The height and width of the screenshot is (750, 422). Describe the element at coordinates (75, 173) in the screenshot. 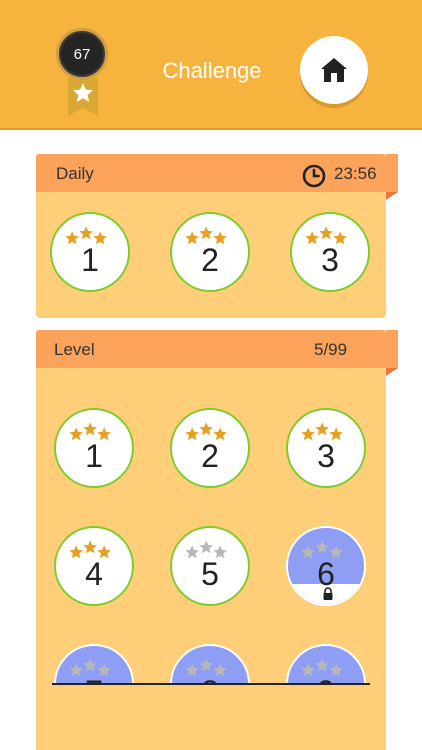

I see `daily-label: Daily` at that location.